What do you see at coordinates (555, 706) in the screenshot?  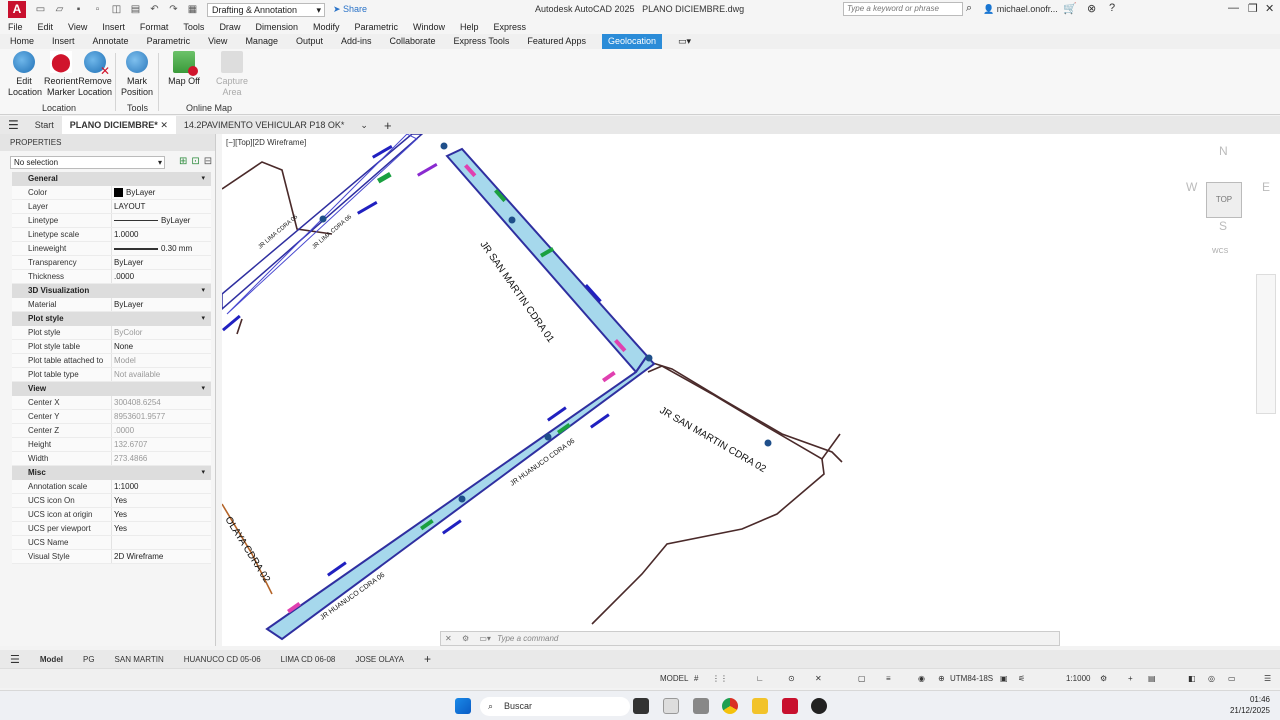 I see `taskbar-search: ⌕ Buscar` at bounding box center [555, 706].